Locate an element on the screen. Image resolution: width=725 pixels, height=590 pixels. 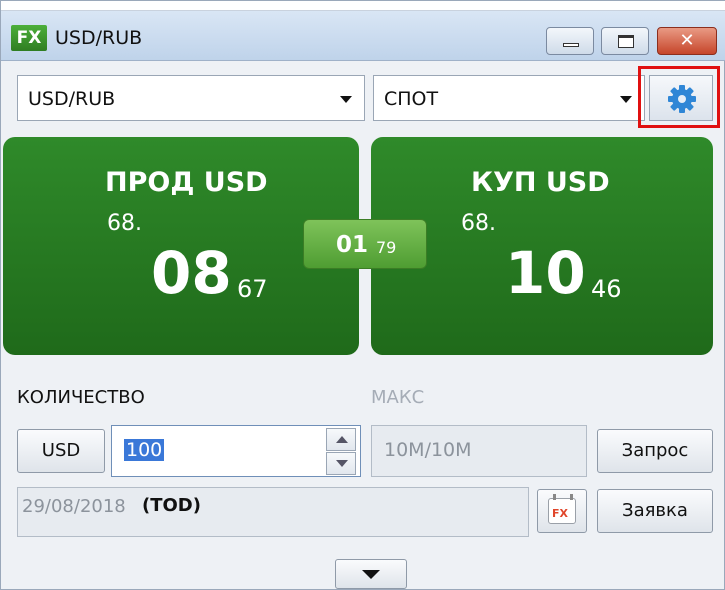
maximize-icon is located at coordinates (626, 41).